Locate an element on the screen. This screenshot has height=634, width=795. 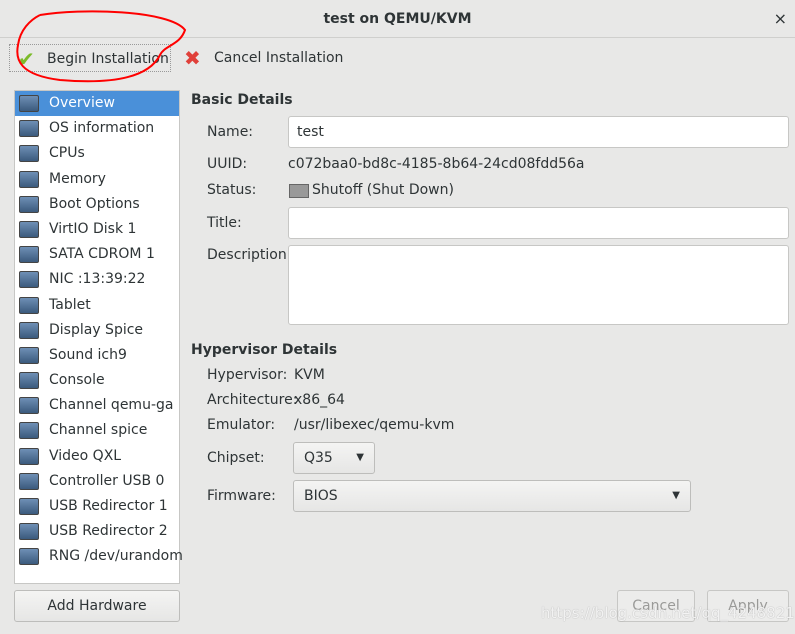
sidebar-item: Channel spice is located at coordinates (97, 430).